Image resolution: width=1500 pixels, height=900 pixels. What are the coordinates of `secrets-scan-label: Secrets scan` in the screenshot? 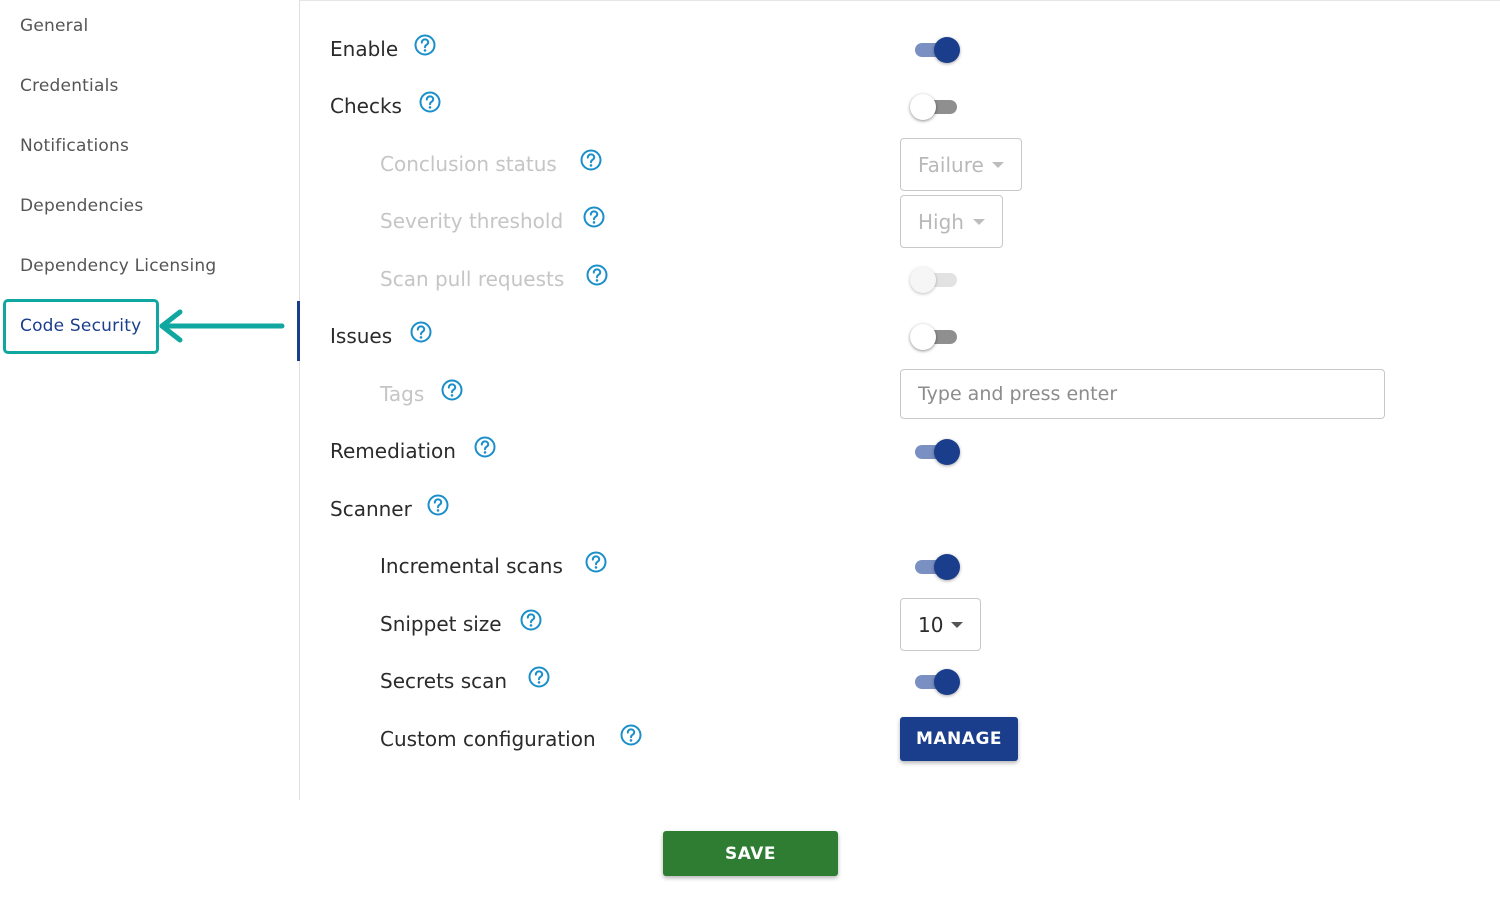 It's located at (444, 681).